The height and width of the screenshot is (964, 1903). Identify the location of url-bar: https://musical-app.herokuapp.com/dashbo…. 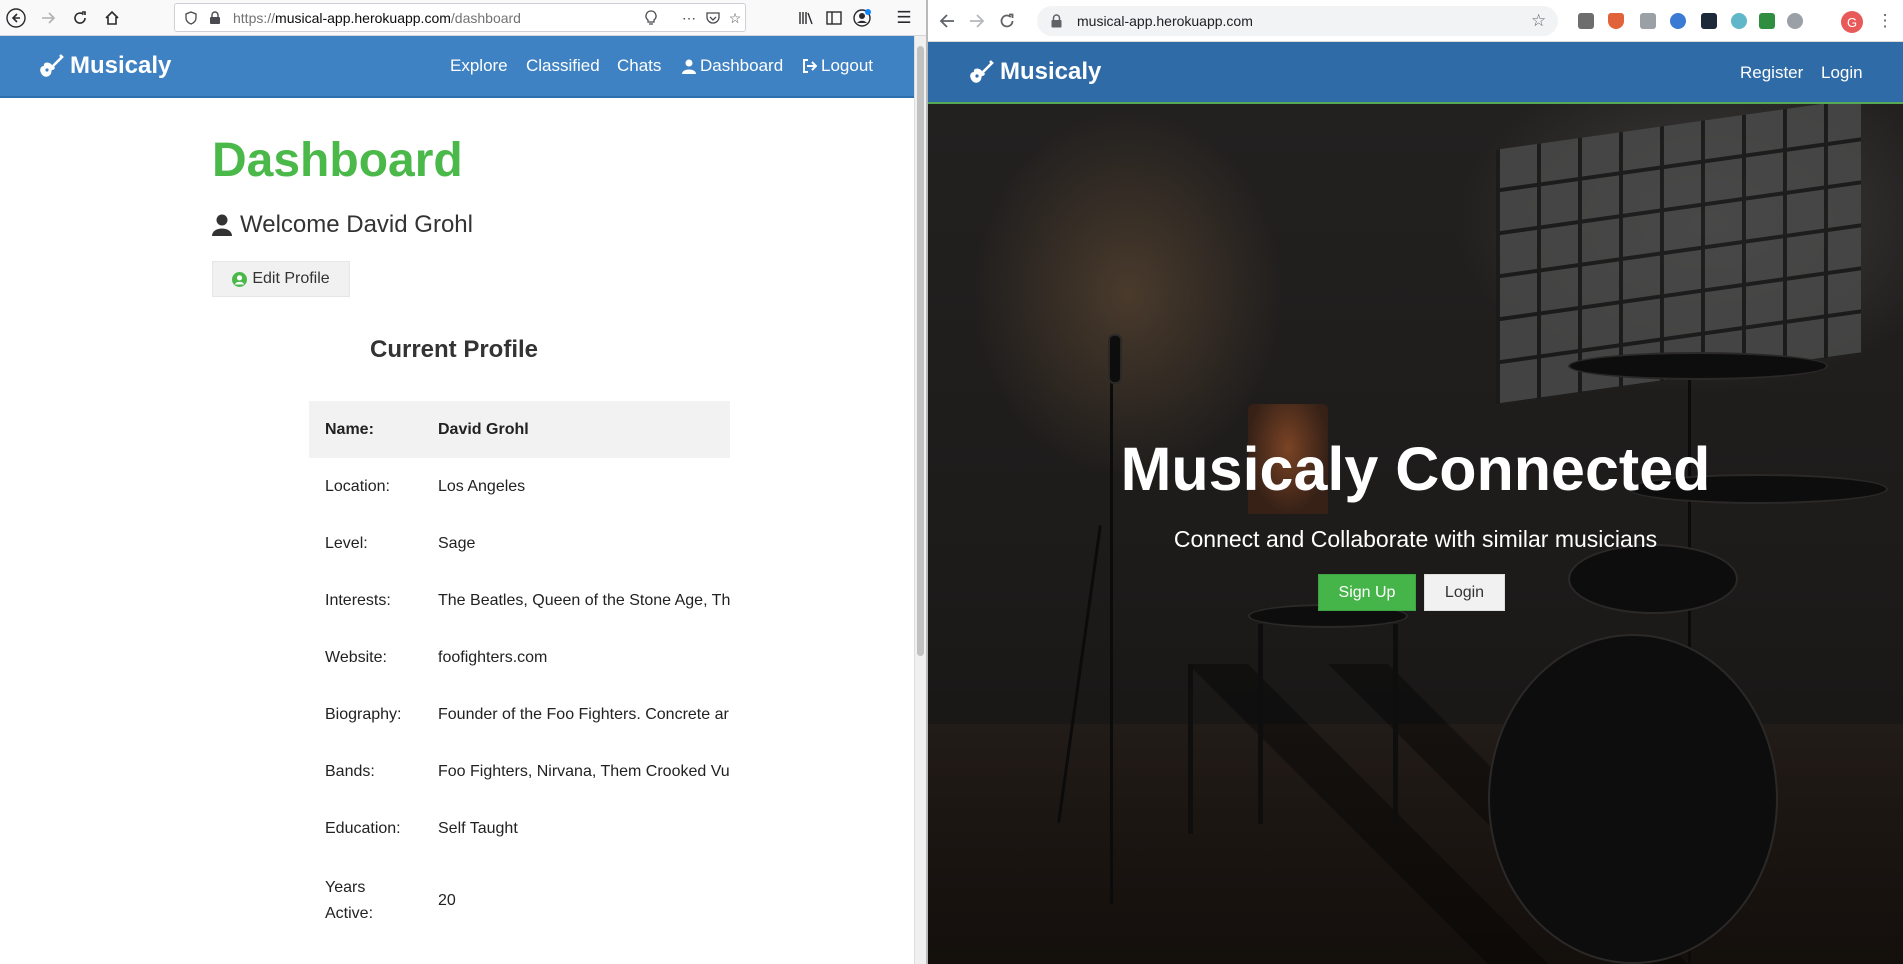
(460, 17).